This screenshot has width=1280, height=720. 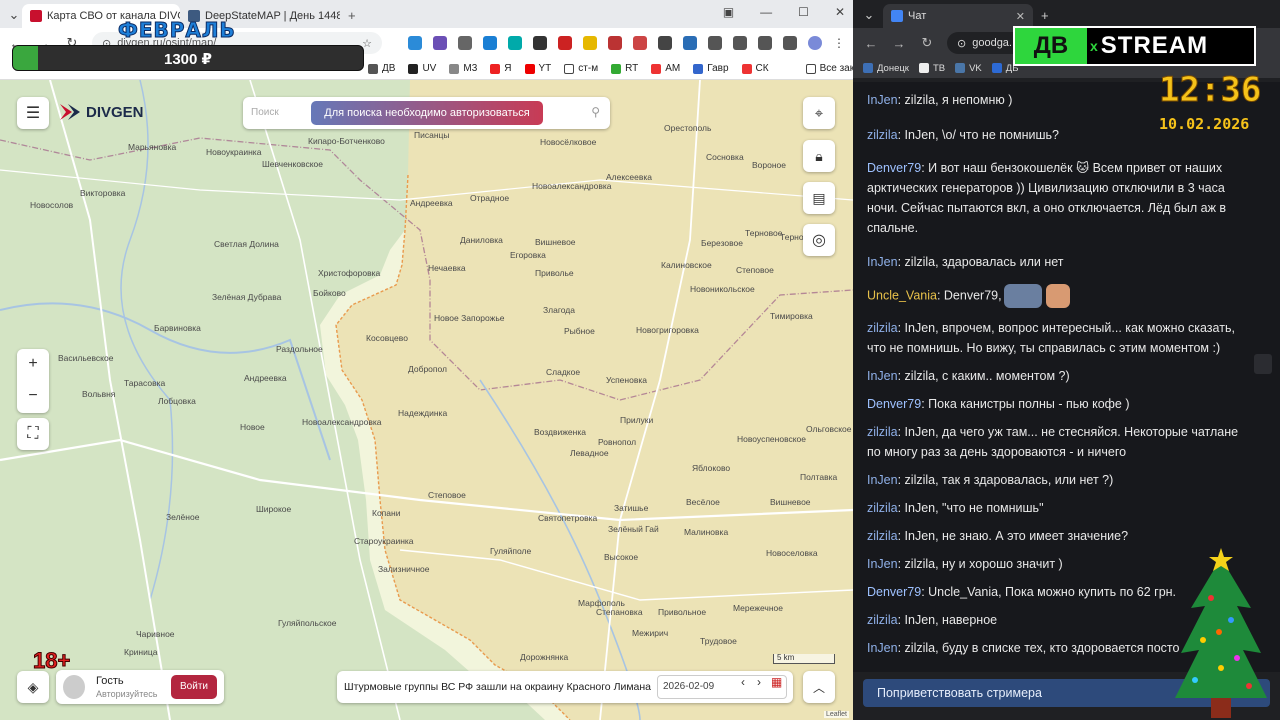 What do you see at coordinates (819, 240) in the screenshot?
I see `target-icon: ◎` at bounding box center [819, 240].